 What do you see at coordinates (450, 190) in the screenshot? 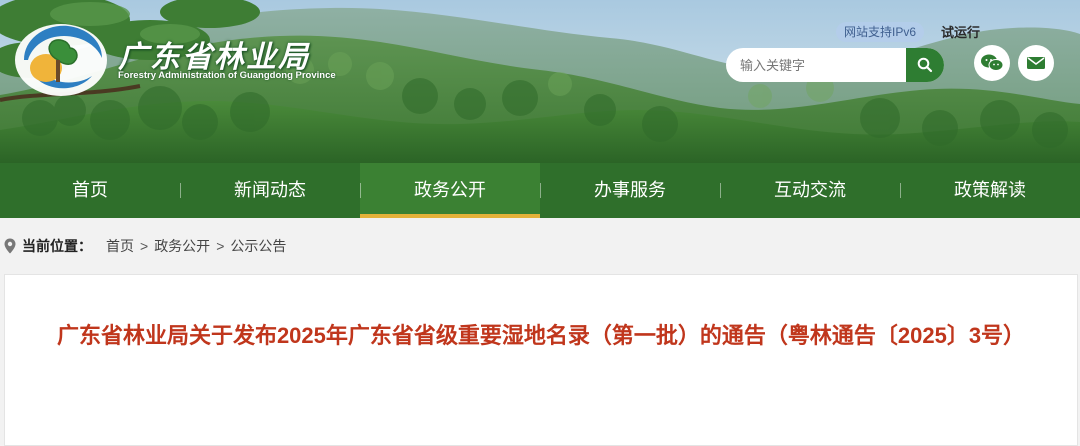
I see `nav-item-government-affairs: 政务公开` at bounding box center [450, 190].